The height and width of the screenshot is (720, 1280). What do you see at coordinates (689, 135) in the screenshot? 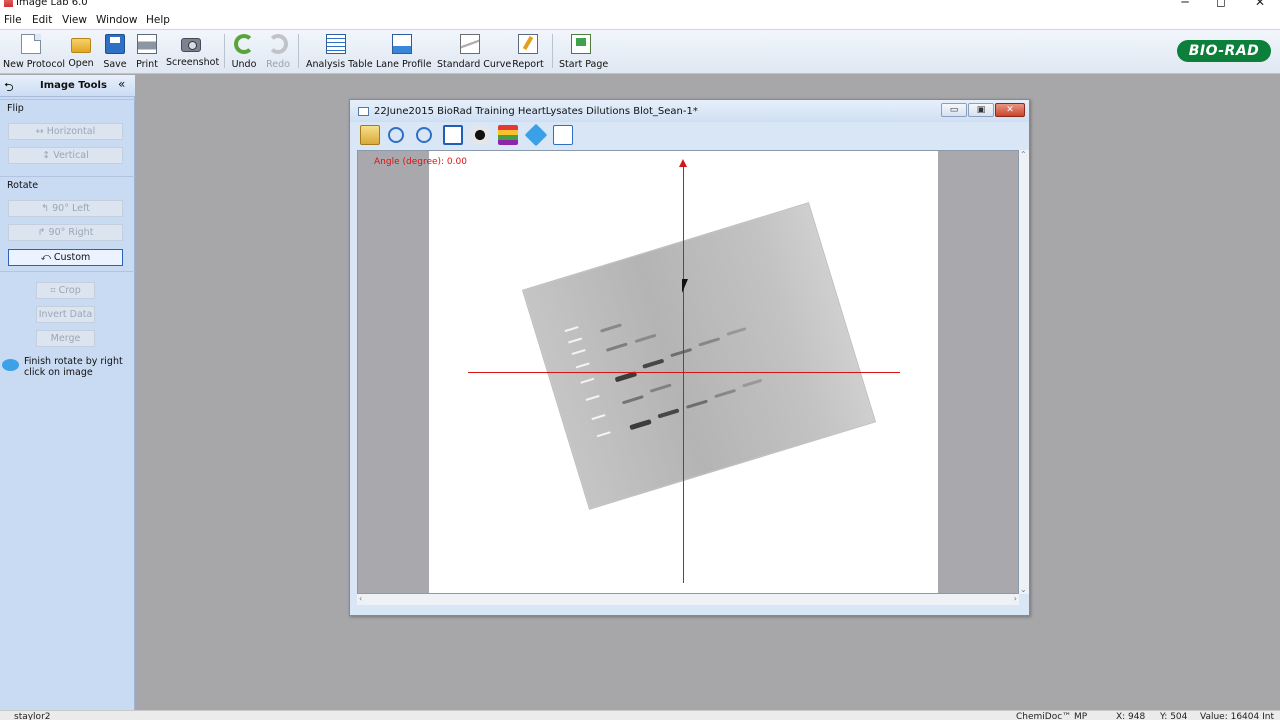
I see `image-window-toolbar` at bounding box center [689, 135].